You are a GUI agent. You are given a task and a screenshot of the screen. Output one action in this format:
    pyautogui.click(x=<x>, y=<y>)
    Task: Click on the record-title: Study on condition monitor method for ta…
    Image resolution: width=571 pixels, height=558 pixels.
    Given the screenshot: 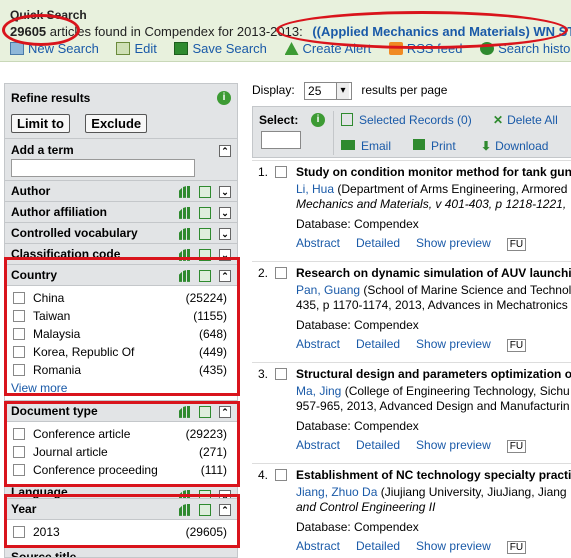 What is the action you would take?
    pyautogui.click(x=433, y=172)
    